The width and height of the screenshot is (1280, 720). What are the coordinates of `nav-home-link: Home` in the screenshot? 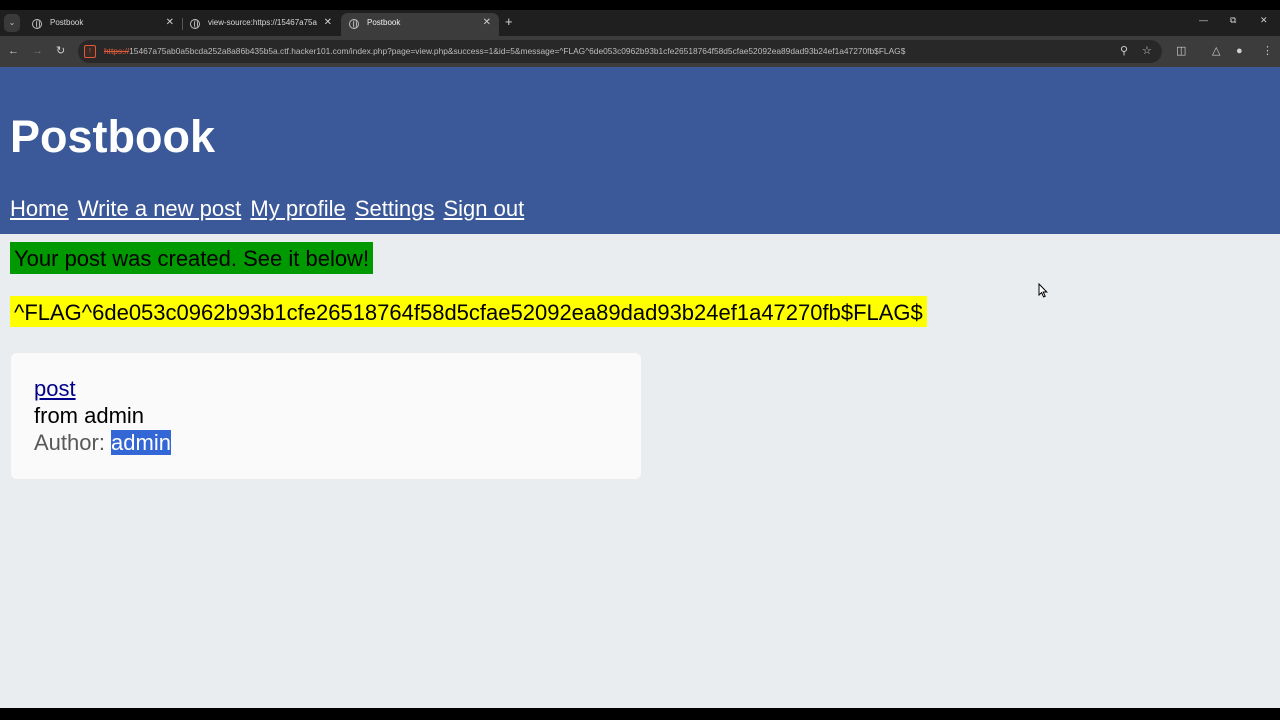 It's located at (39, 208).